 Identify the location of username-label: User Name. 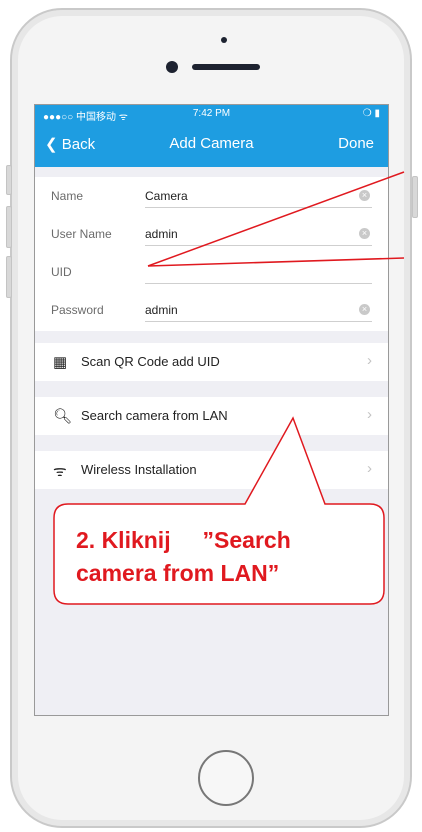
(81, 234).